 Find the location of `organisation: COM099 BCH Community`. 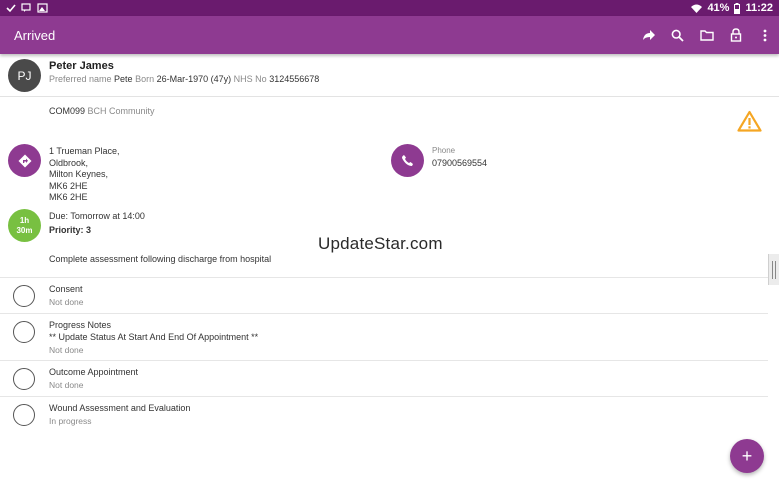

organisation: COM099 BCH Community is located at coordinates (102, 111).